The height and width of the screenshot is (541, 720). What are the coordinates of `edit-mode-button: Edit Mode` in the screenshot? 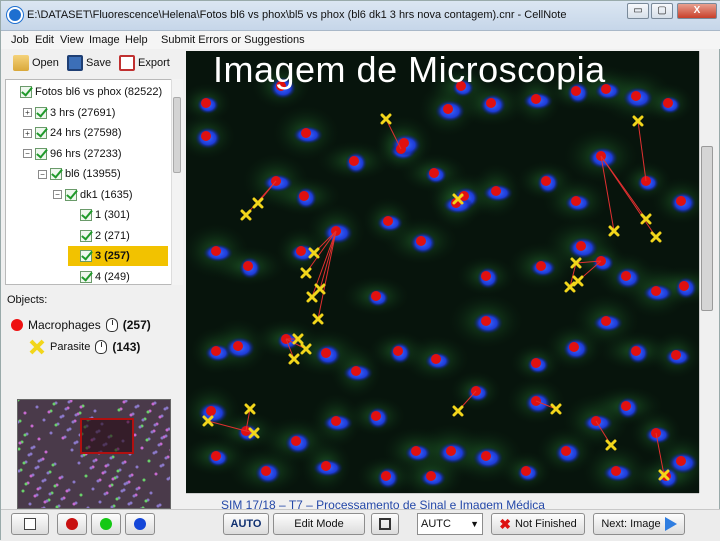 It's located at (319, 524).